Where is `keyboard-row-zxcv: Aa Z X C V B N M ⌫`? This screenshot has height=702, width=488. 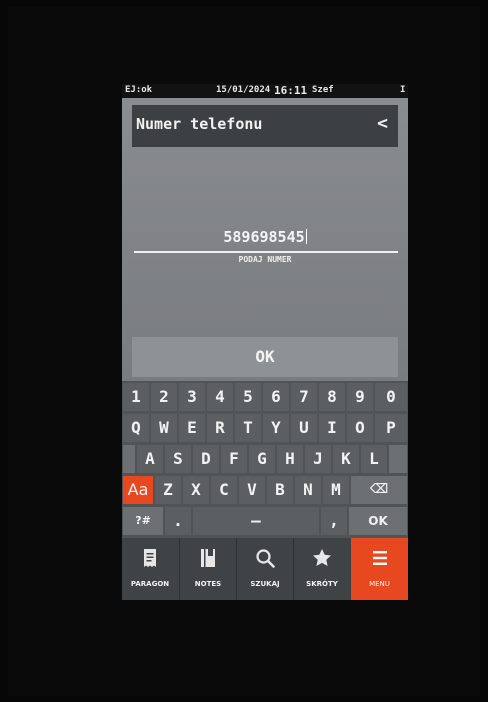
keyboard-row-zxcv: Aa Z X C V B N M ⌫ is located at coordinates (265, 490).